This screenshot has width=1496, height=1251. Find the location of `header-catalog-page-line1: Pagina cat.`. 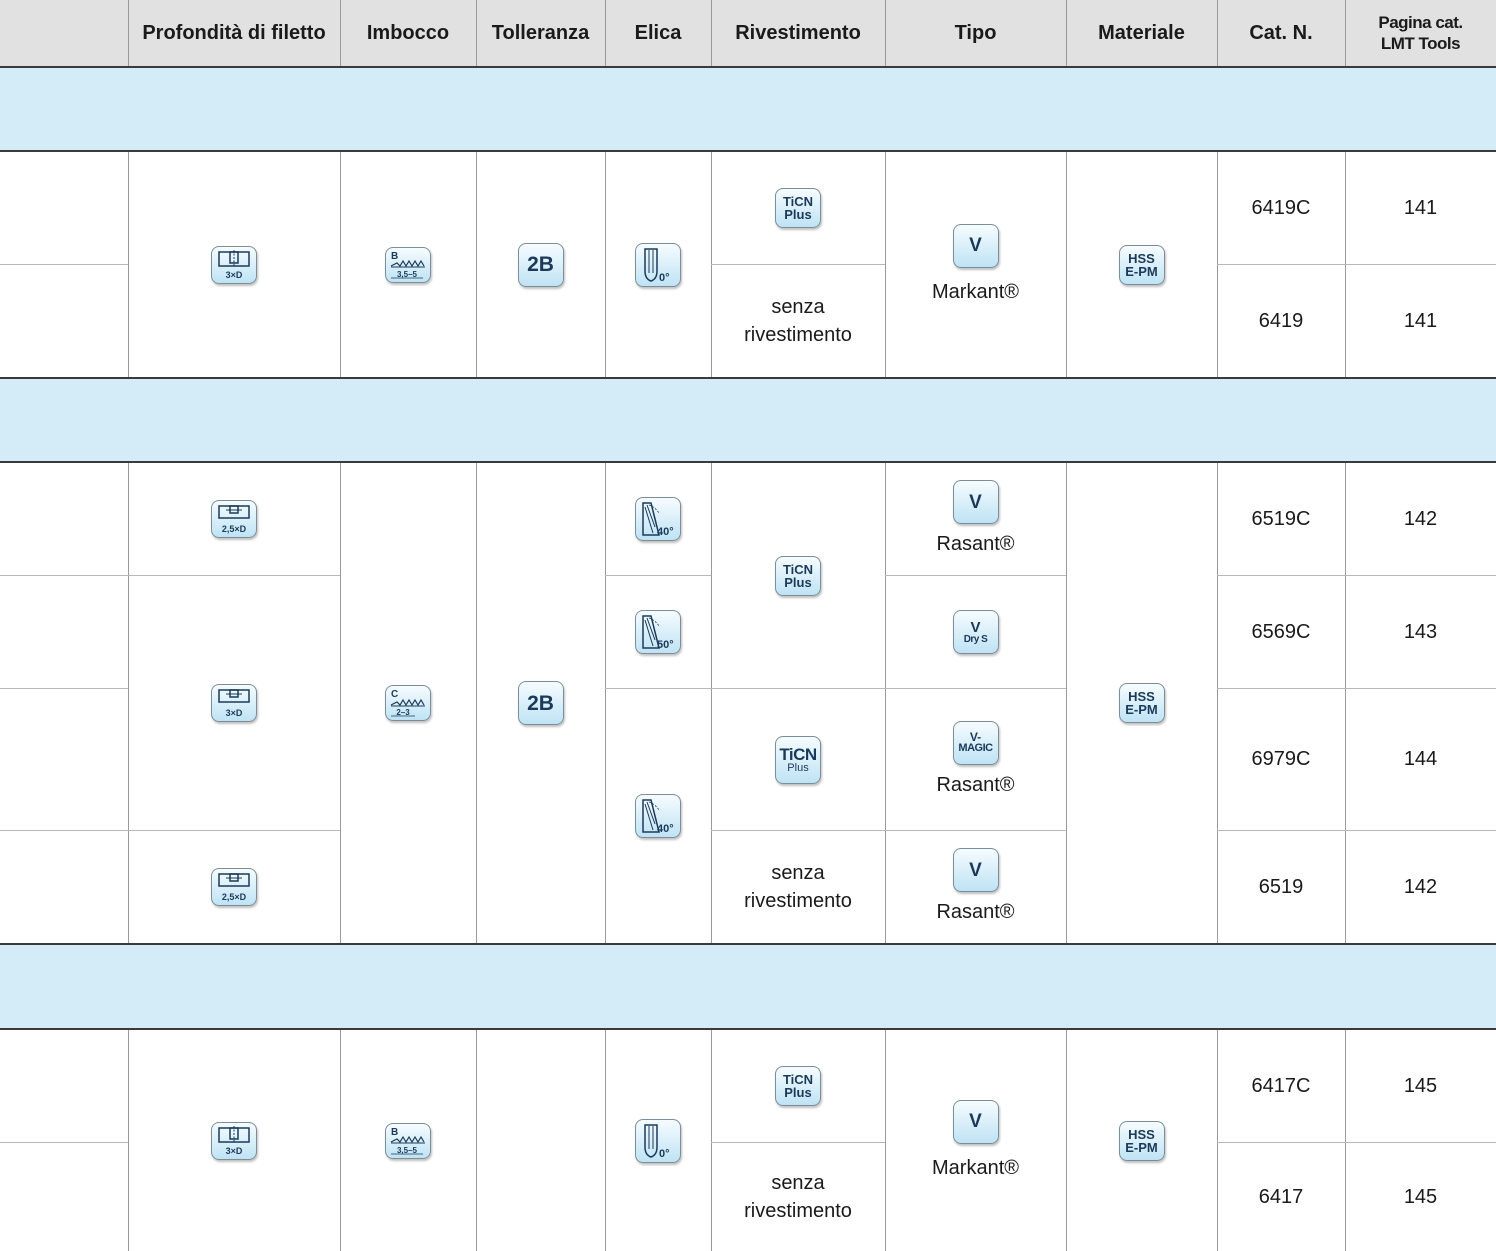

header-catalog-page-line1: Pagina cat. is located at coordinates (1420, 22).